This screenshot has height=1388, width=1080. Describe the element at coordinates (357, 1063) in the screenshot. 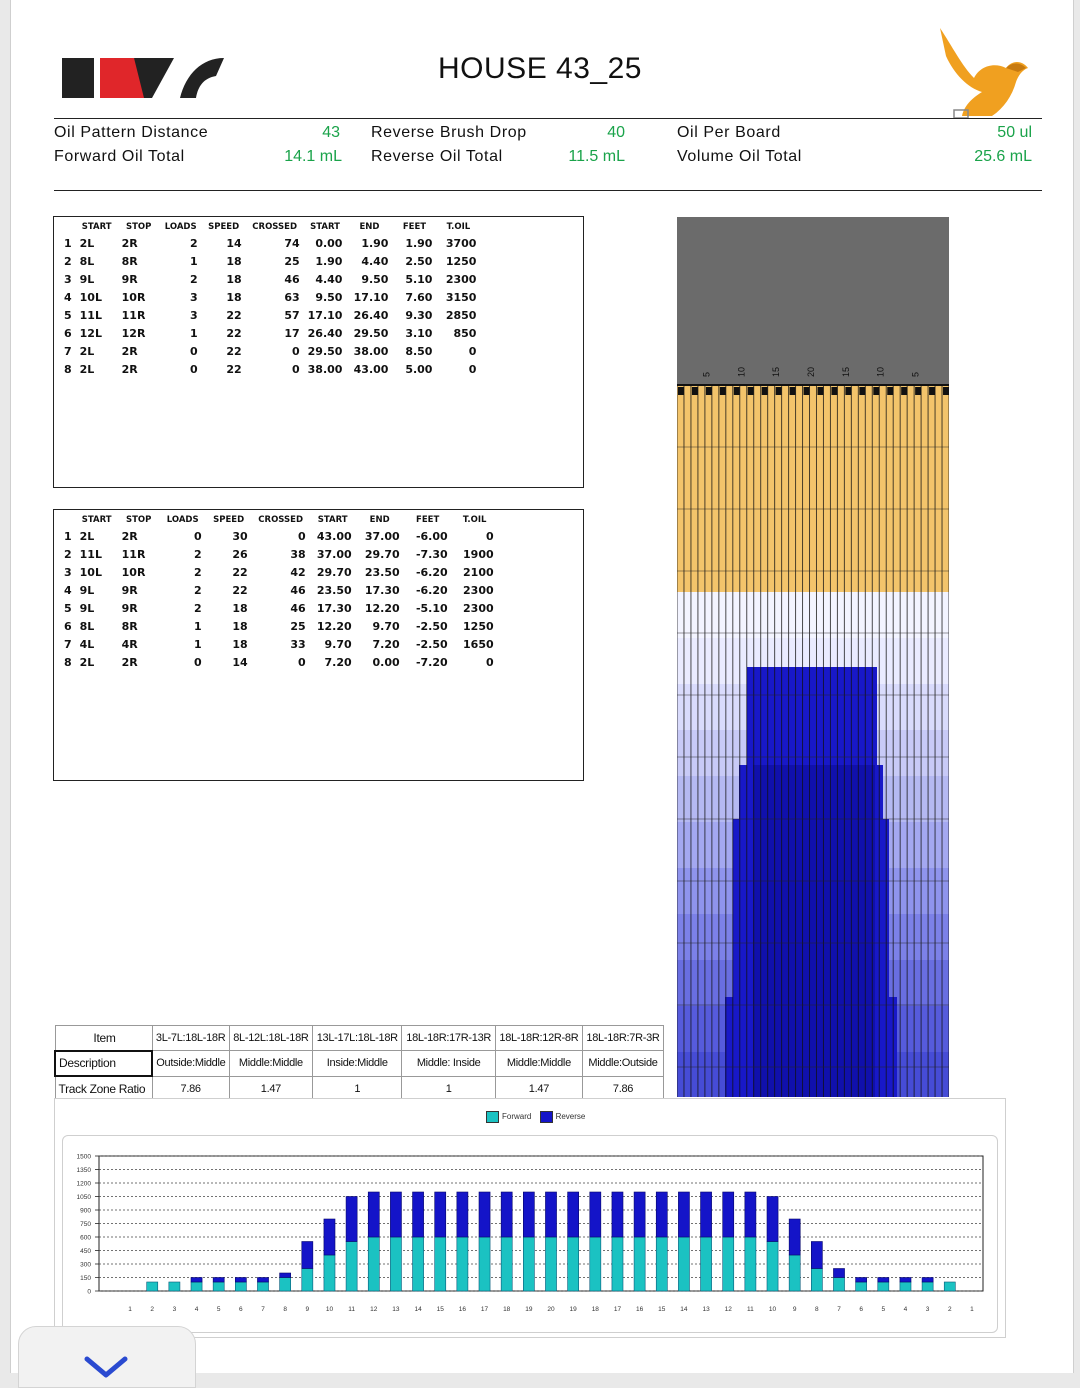

I see `description-cell: Inside:Middle` at that location.